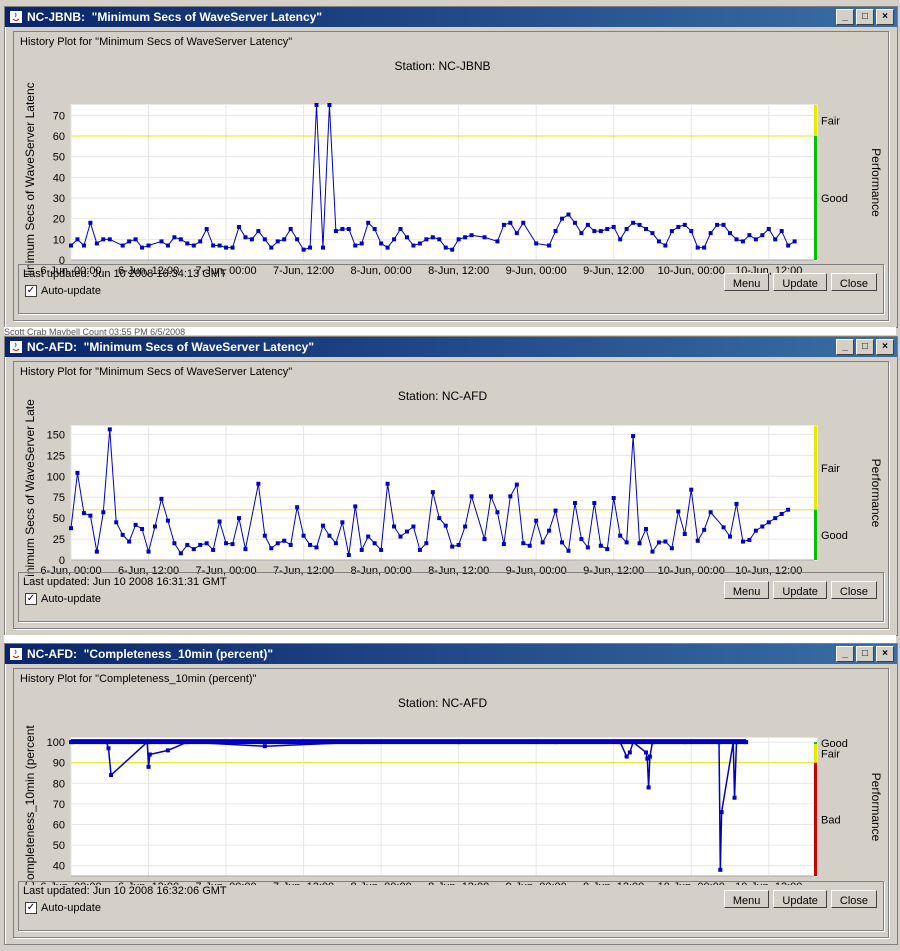 The width and height of the screenshot is (900, 951). Describe the element at coordinates (59, 199) in the screenshot. I see `y-tick-label: 30` at that location.